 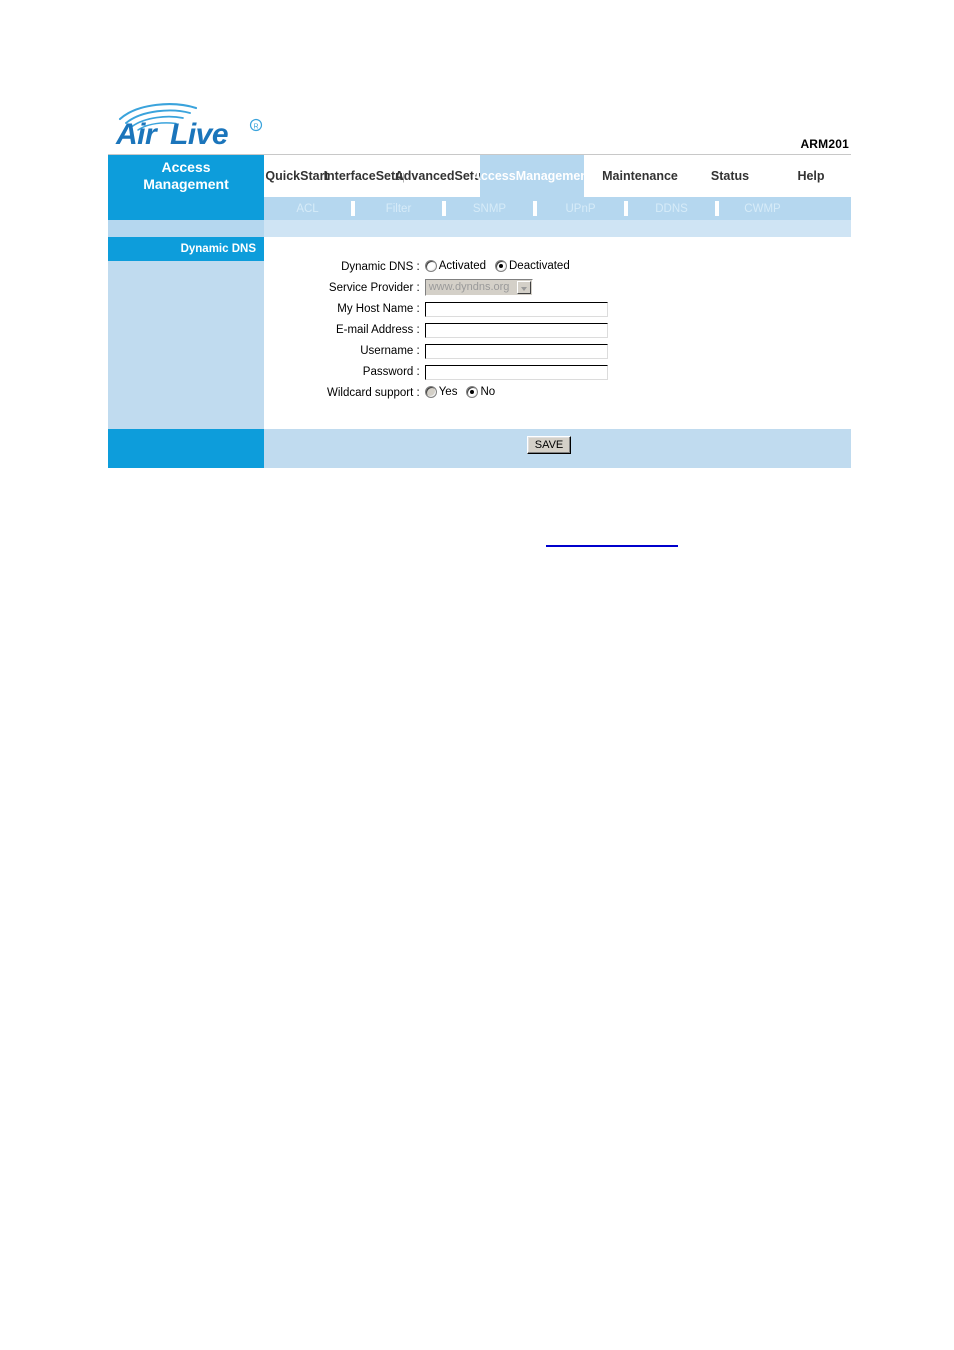 I want to click on form-row-email-address: E-mail Address :, so click(x=467, y=329).